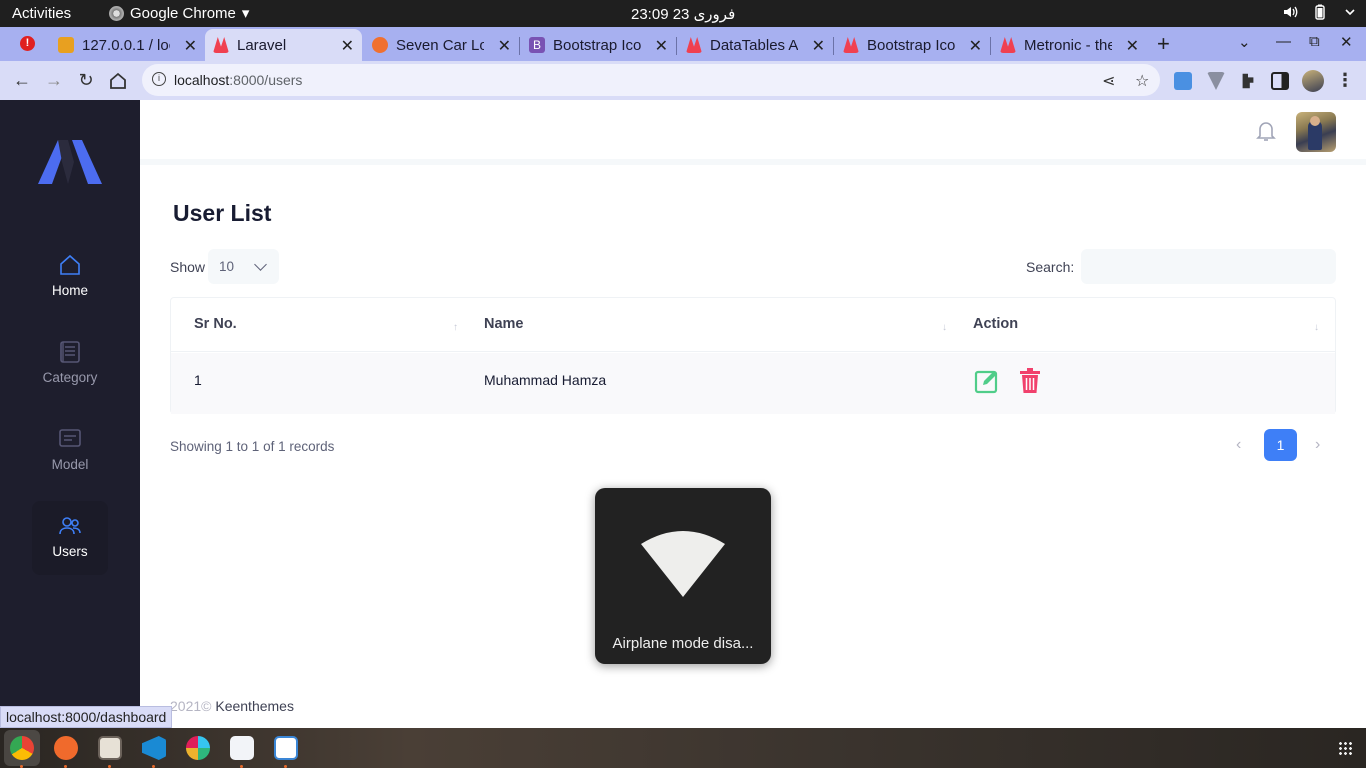  What do you see at coordinates (753, 383) in the screenshot?
I see `table-row: 1 Muhammad Hamza` at bounding box center [753, 383].